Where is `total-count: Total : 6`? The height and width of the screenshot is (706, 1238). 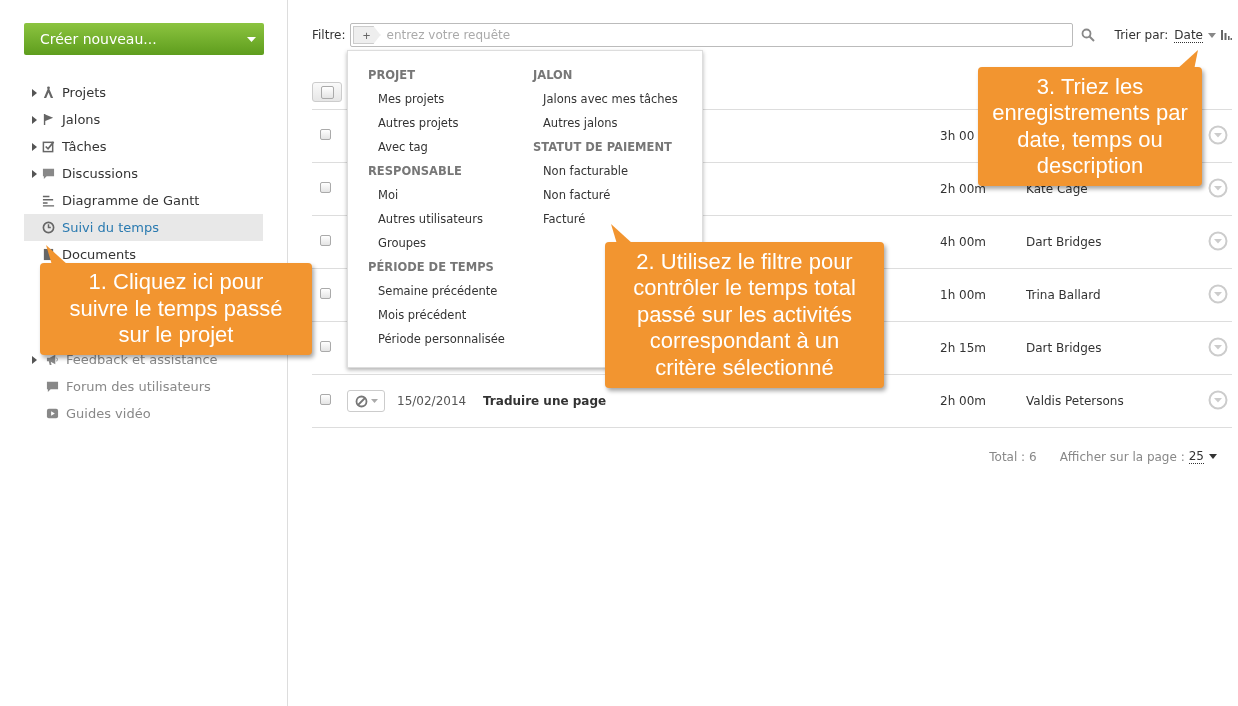 total-count: Total : 6 is located at coordinates (1013, 456).